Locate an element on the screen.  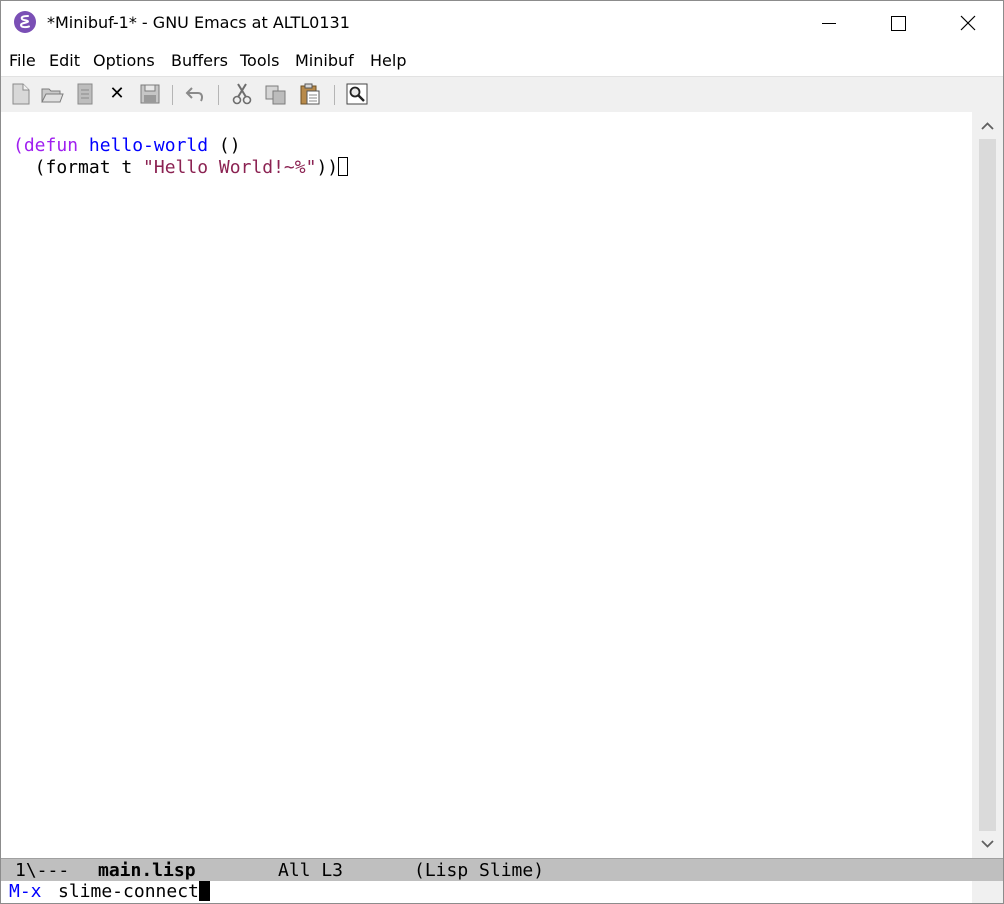
new-file-icon is located at coordinates (21, 94).